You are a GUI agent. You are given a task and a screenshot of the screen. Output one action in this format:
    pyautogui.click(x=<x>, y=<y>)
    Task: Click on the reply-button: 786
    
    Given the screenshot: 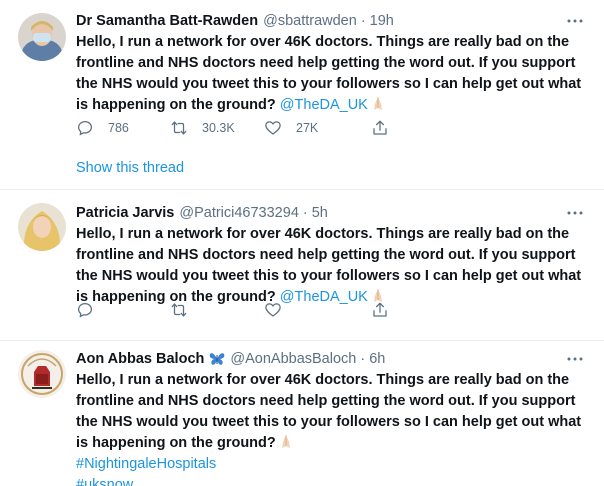 What is the action you would take?
    pyautogui.click(x=123, y=128)
    